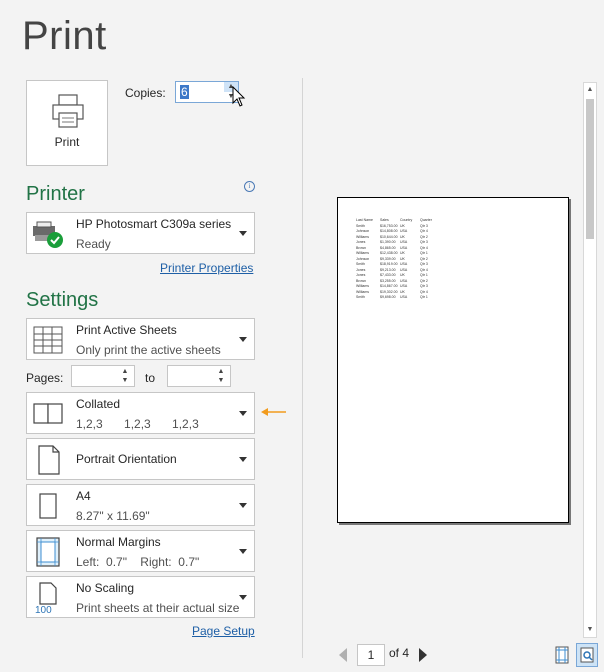  I want to click on printer-select: HP Photosmart C309a series Ready, so click(140, 233).